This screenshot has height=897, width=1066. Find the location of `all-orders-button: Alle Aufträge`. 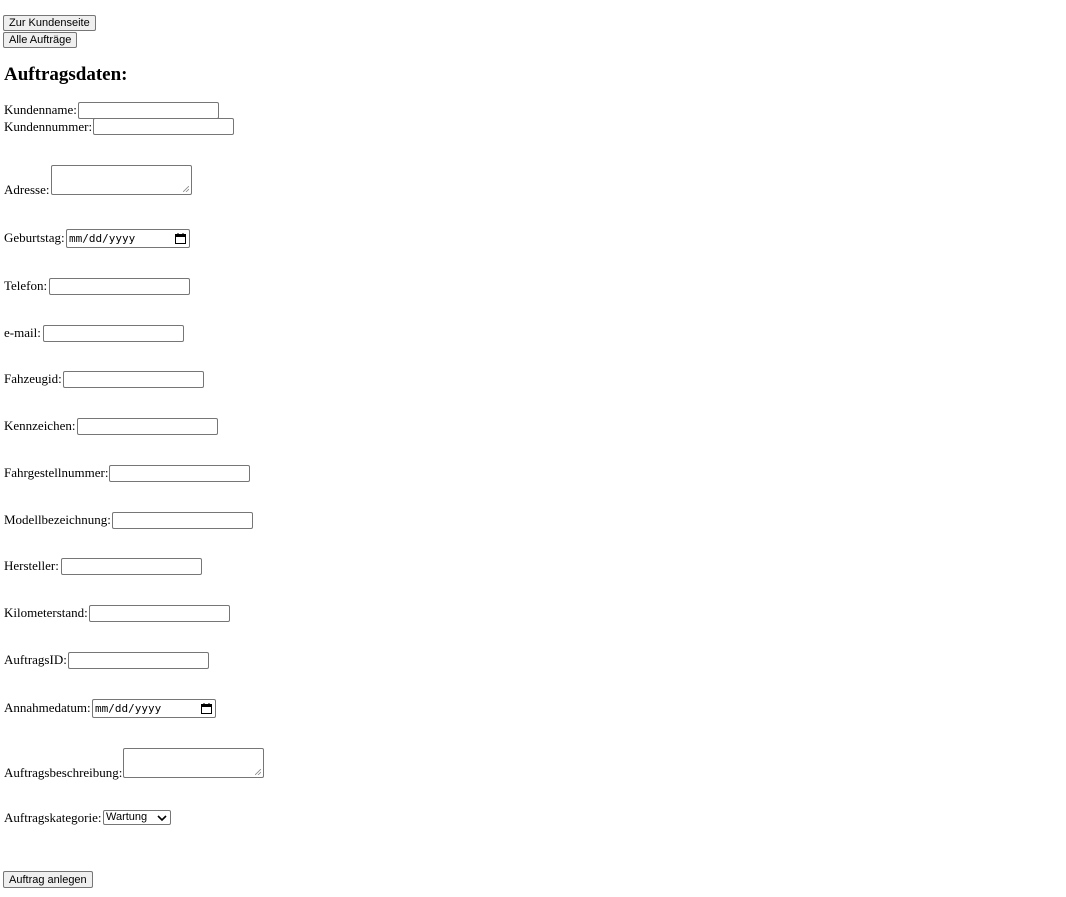

all-orders-button: Alle Aufträge is located at coordinates (40, 40).